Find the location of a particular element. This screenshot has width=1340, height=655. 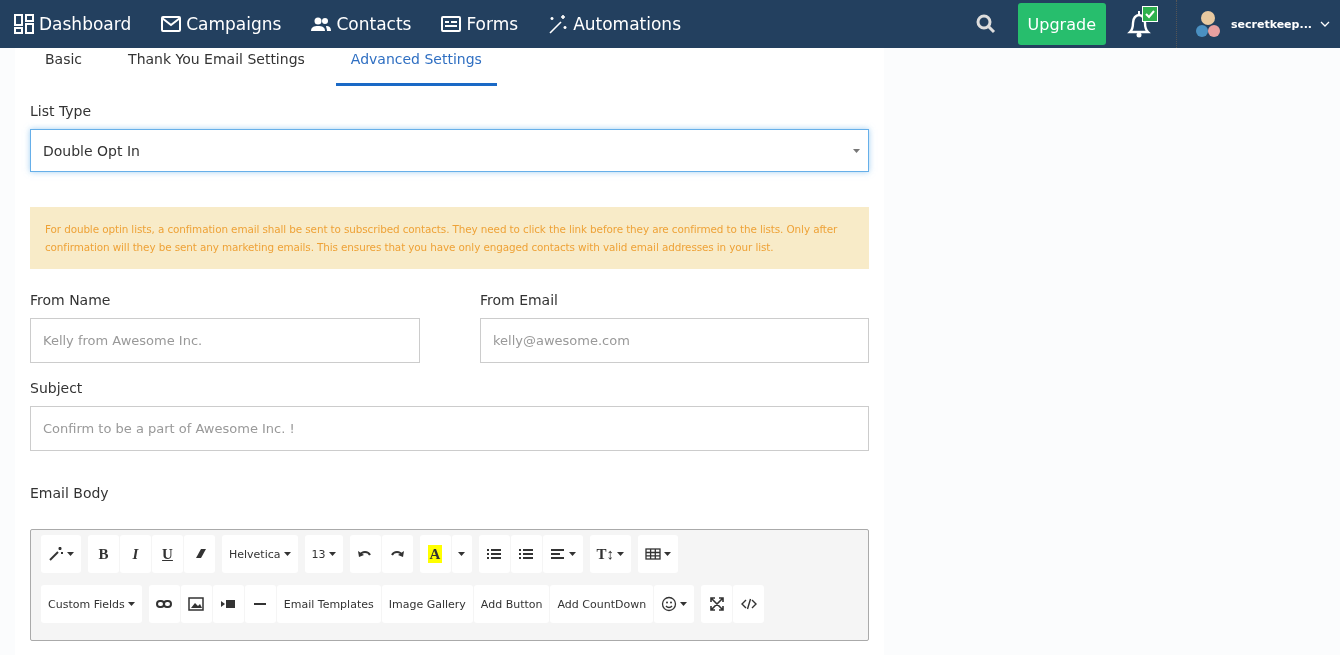

toolbar-button: A is located at coordinates (435, 554).